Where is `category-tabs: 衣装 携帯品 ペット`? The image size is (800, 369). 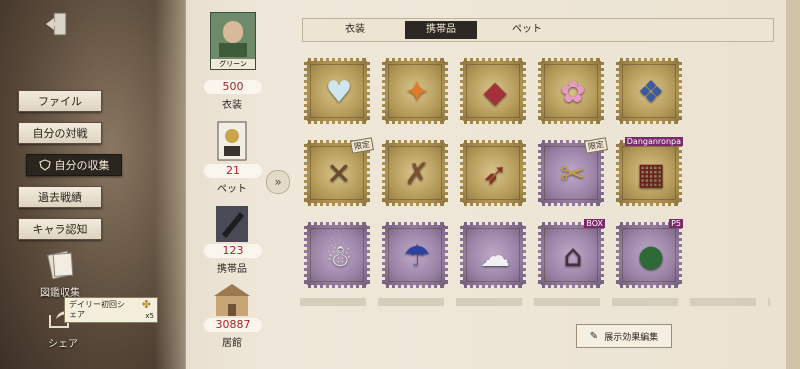
category-tabs: 衣装 携帯品 ペット is located at coordinates (538, 30).